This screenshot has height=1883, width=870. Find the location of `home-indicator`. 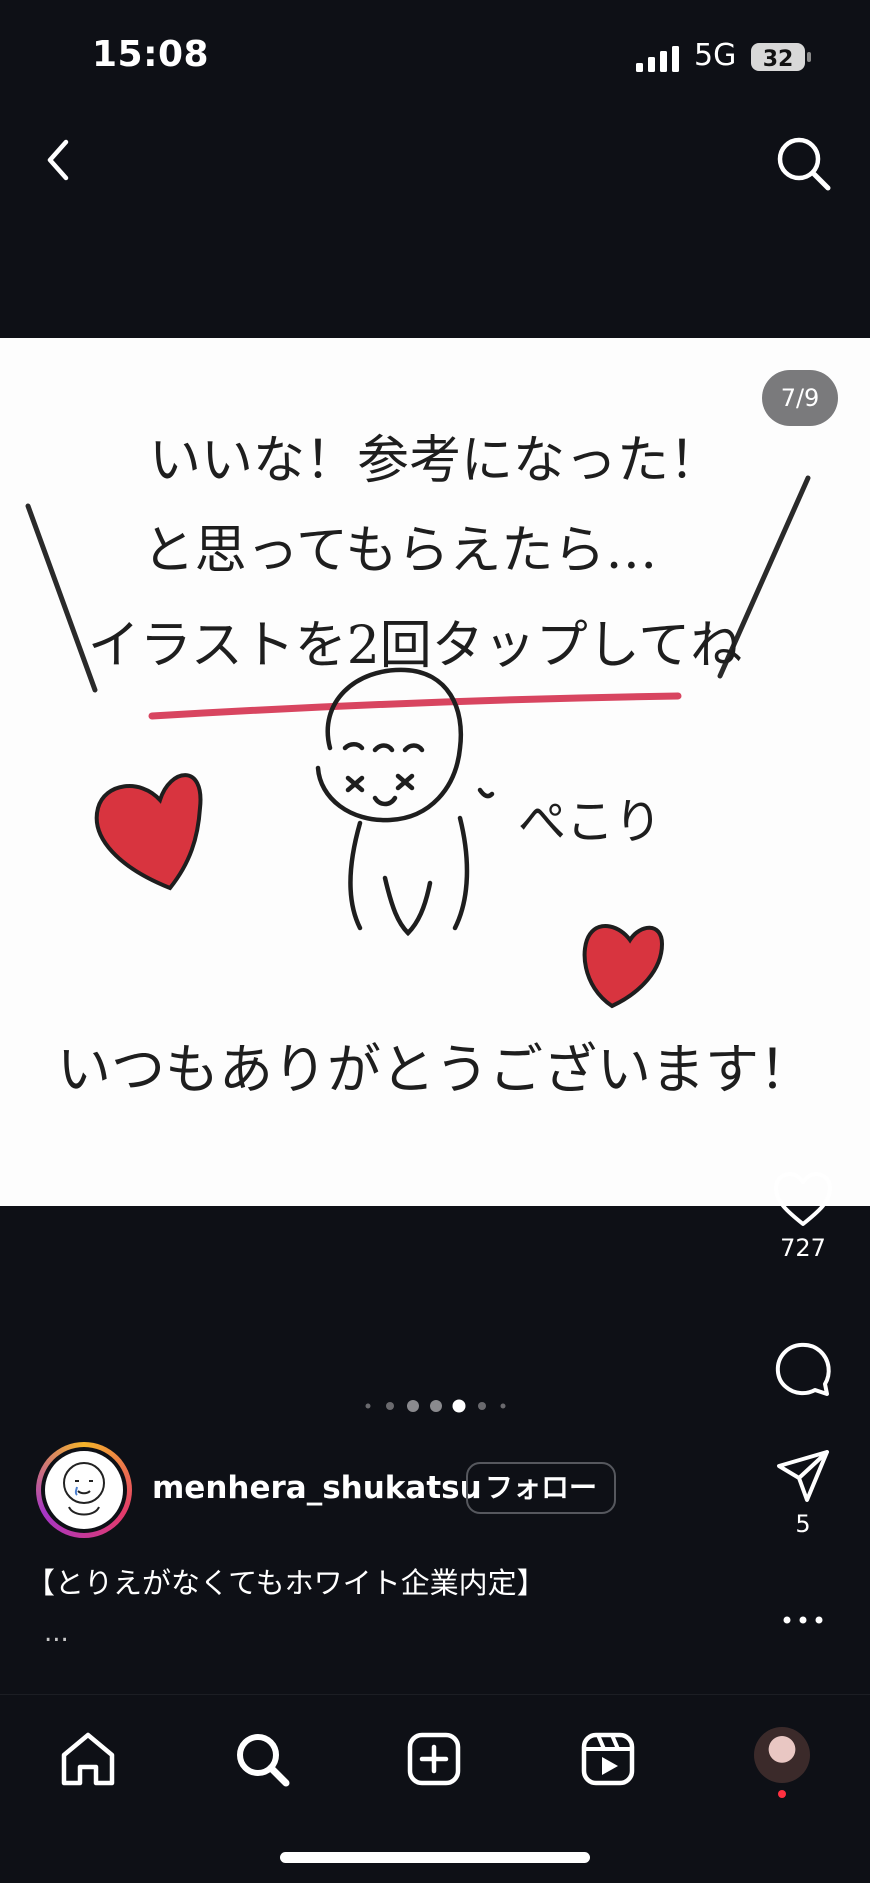

home-indicator is located at coordinates (435, 1857).